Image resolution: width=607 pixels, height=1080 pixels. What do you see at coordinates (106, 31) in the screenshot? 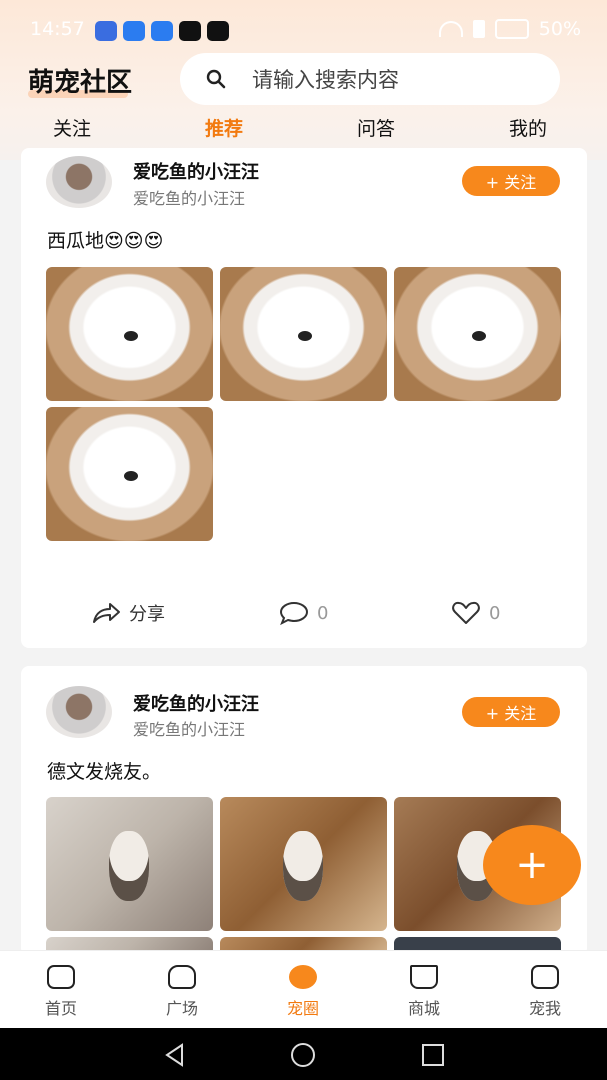
I see `honor-app-icon` at bounding box center [106, 31].